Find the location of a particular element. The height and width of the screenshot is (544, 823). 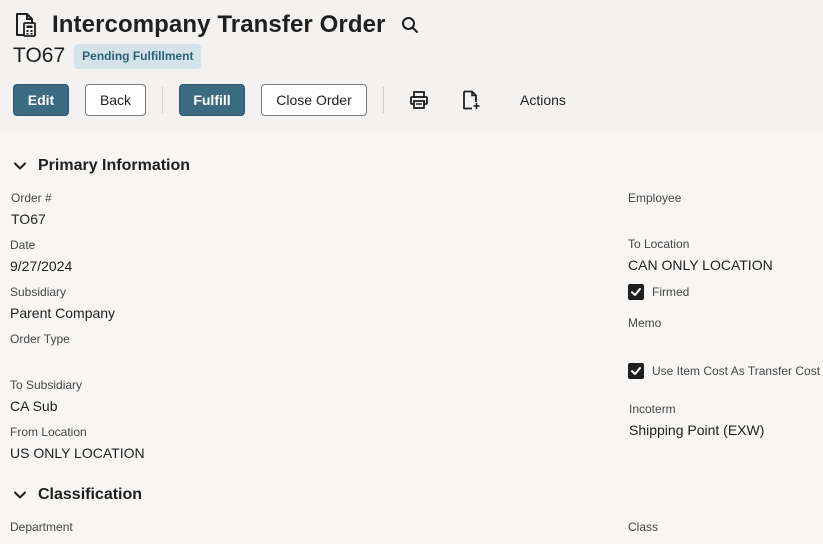

new-document-icon is located at coordinates (471, 100).